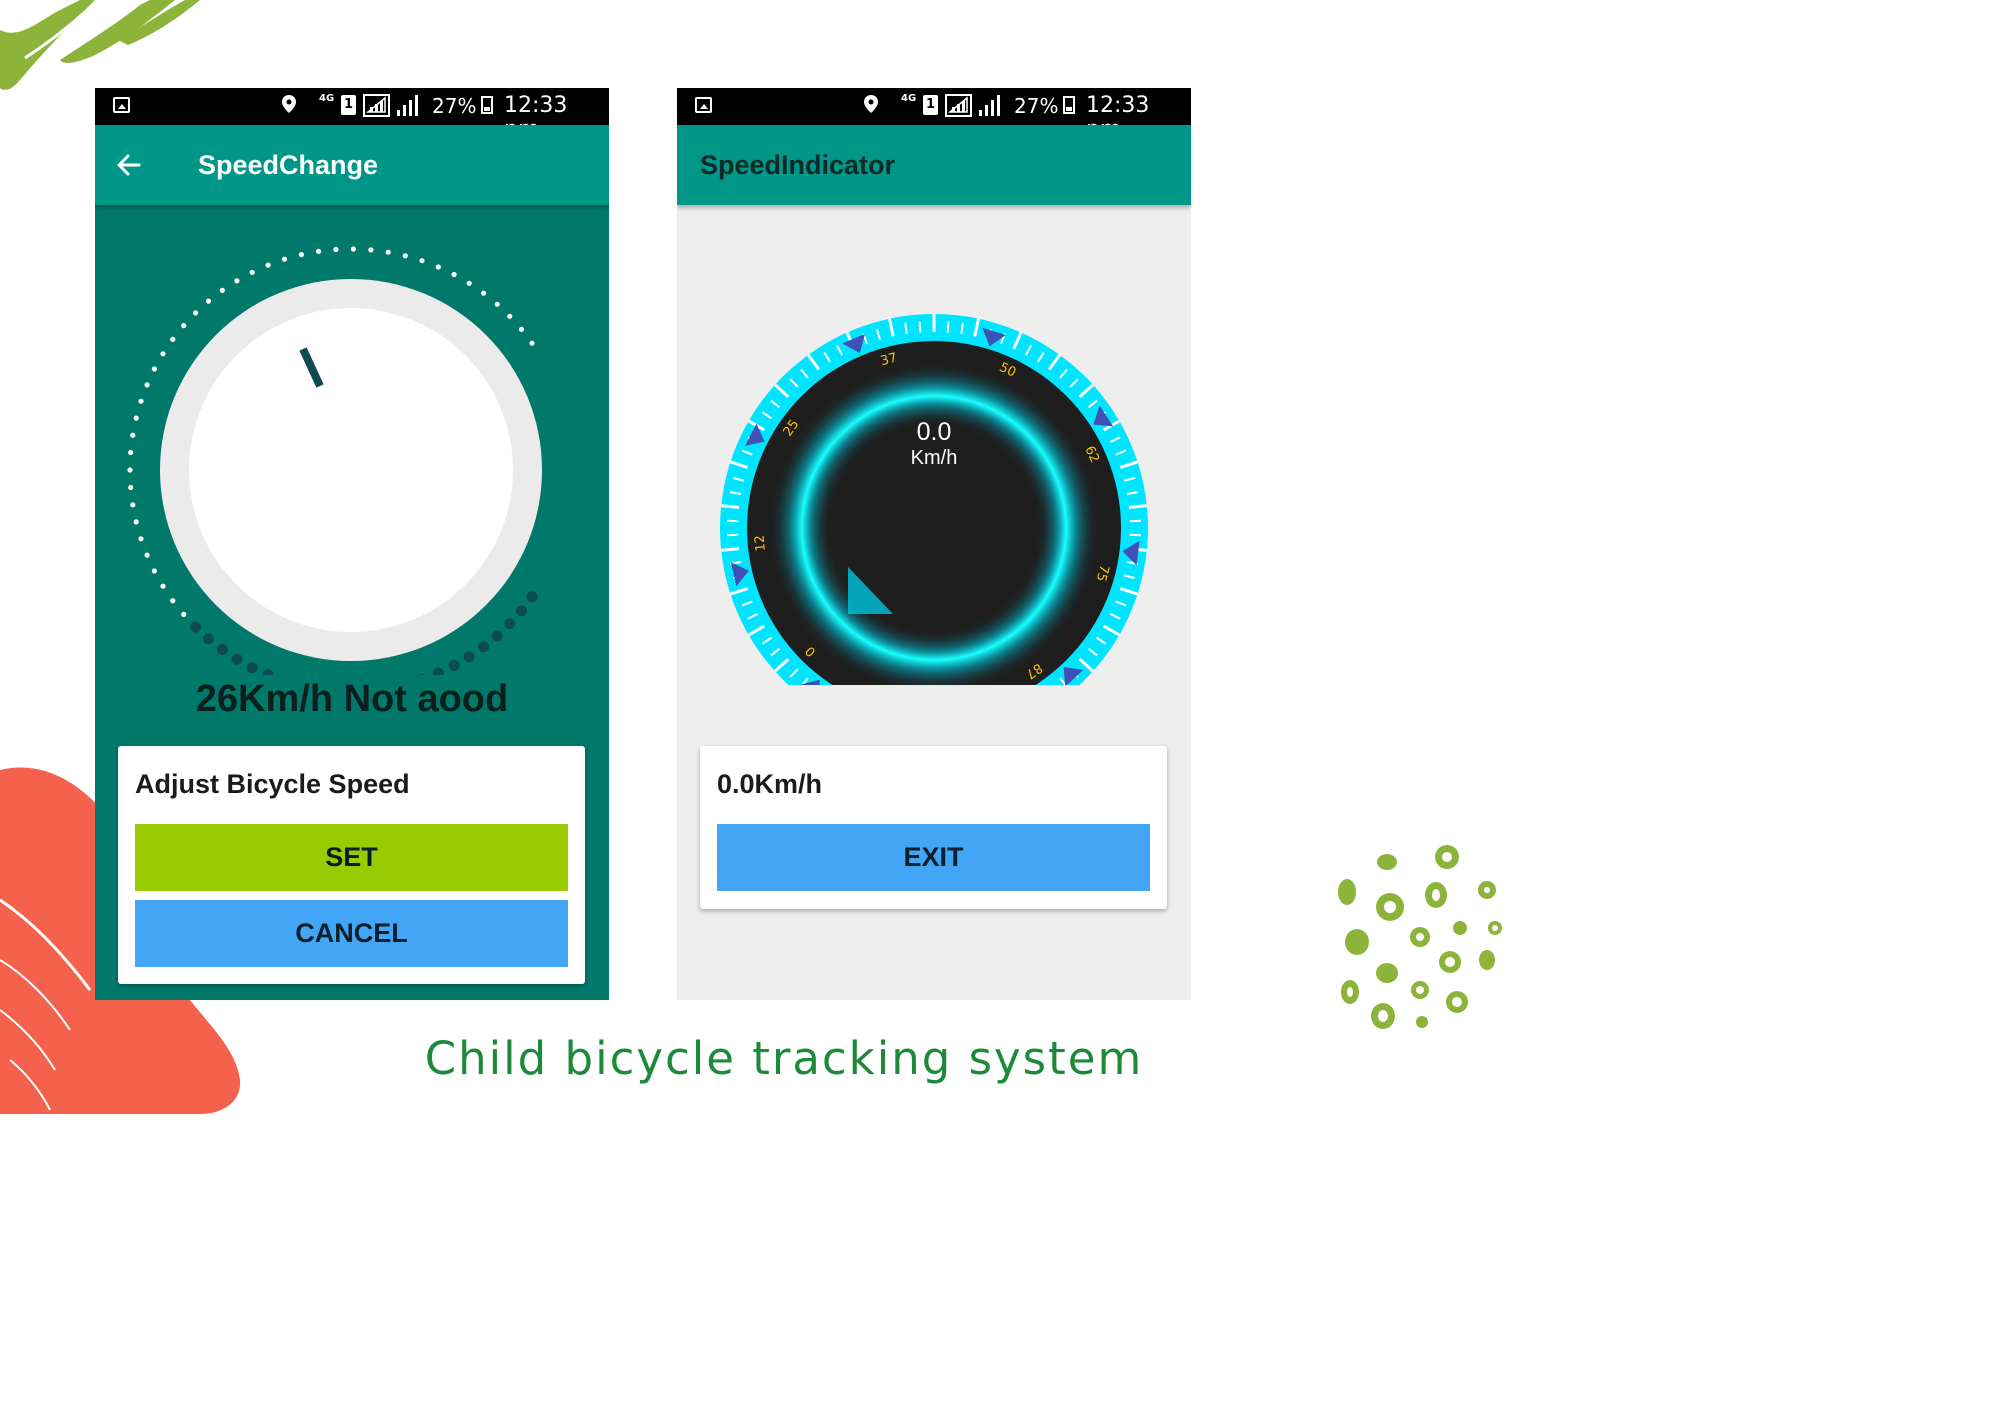 The width and height of the screenshot is (1999, 1414). Describe the element at coordinates (761, 543) in the screenshot. I see `gauge-scale-label: 12` at that location.